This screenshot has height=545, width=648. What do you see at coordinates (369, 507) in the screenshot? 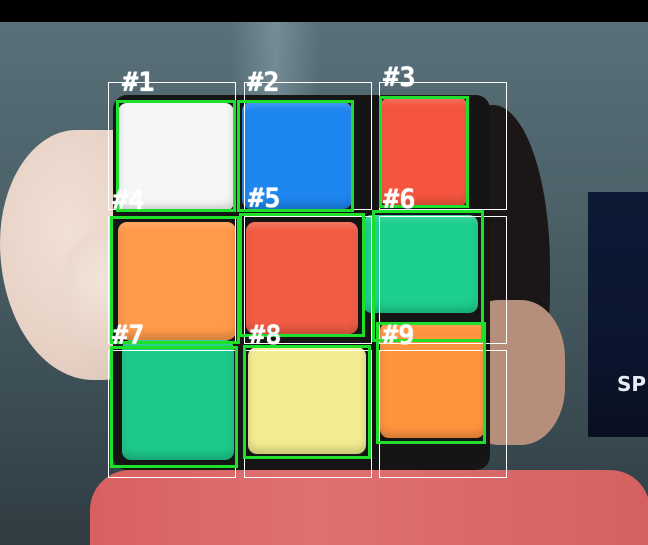
I see `person-shirt` at bounding box center [369, 507].